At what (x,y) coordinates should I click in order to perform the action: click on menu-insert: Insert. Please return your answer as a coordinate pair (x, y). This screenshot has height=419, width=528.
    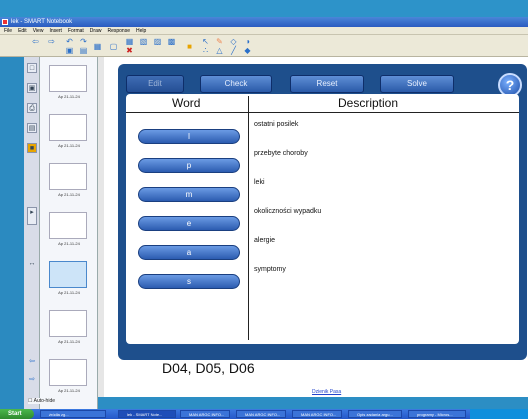
    Looking at the image, I should click on (55, 30).